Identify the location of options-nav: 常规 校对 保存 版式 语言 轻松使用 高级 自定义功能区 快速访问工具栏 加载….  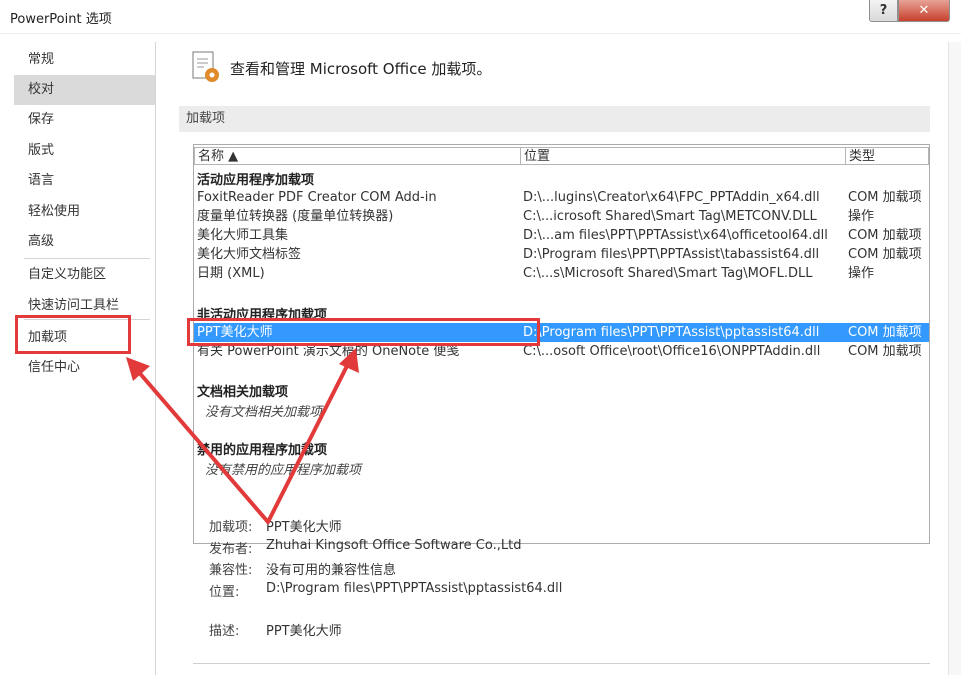
(85, 358).